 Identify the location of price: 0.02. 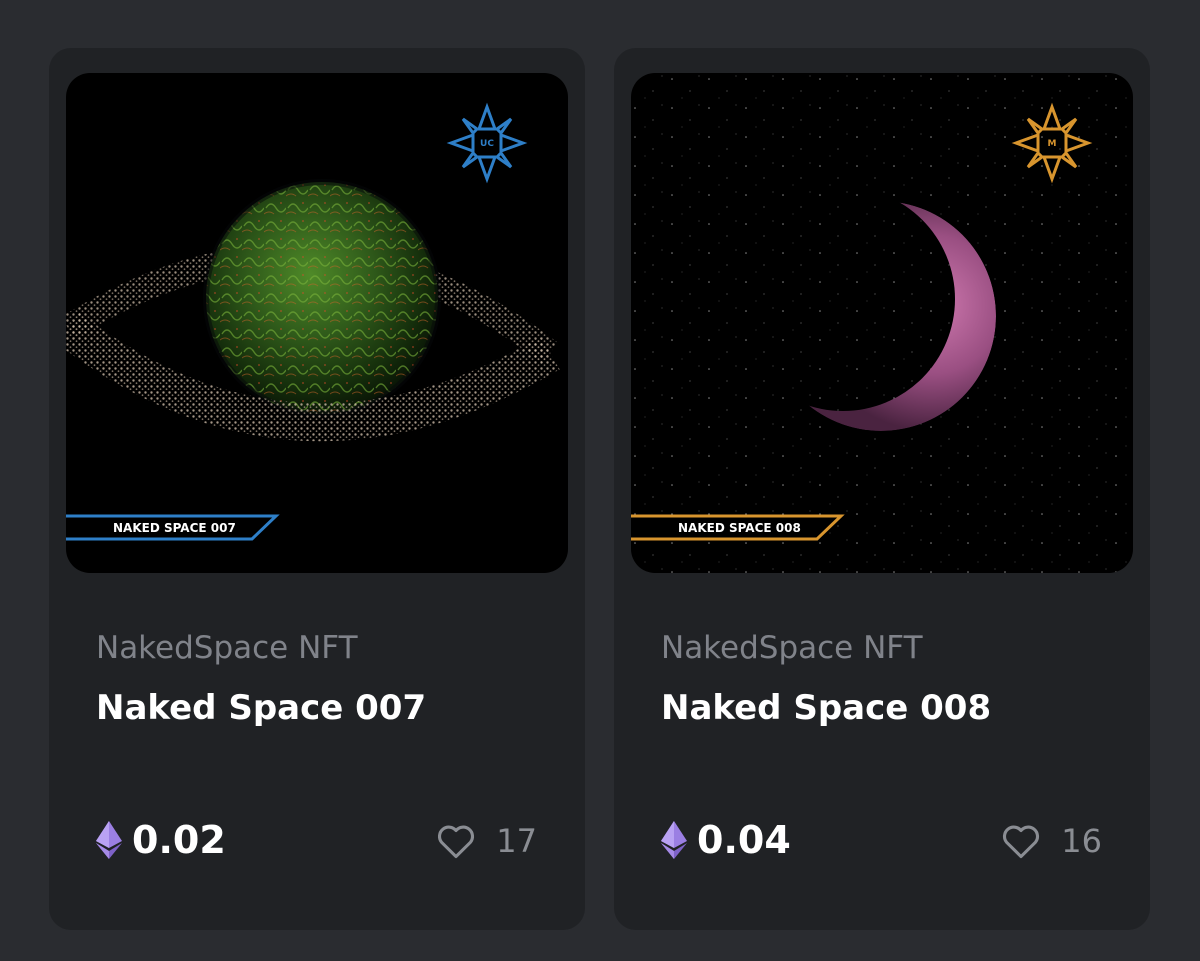
(161, 840).